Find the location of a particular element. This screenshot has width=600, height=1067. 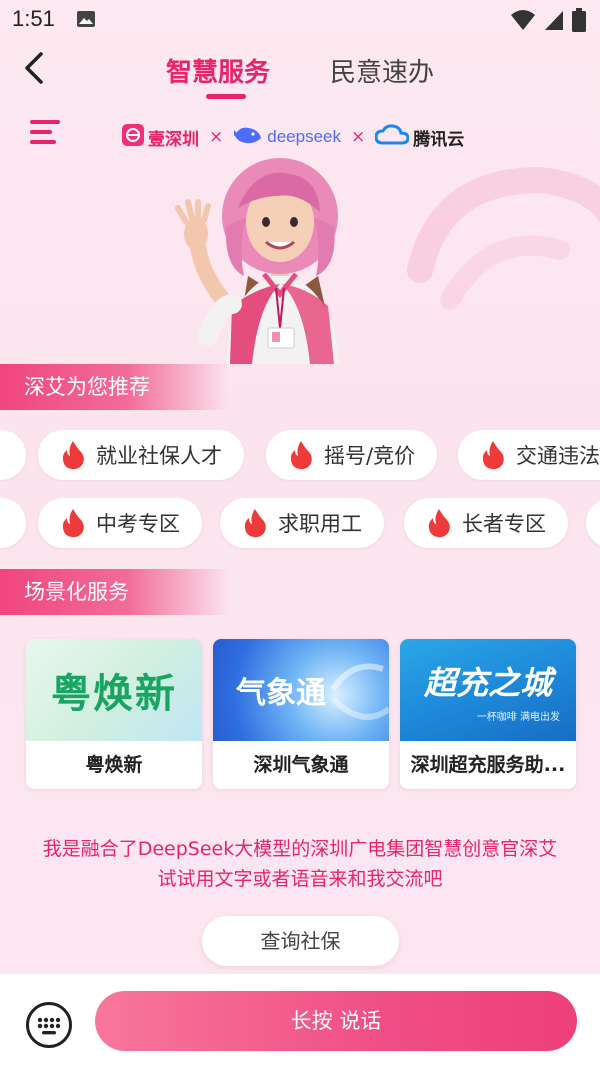

chip-label: 中考专区 is located at coordinates (138, 524).